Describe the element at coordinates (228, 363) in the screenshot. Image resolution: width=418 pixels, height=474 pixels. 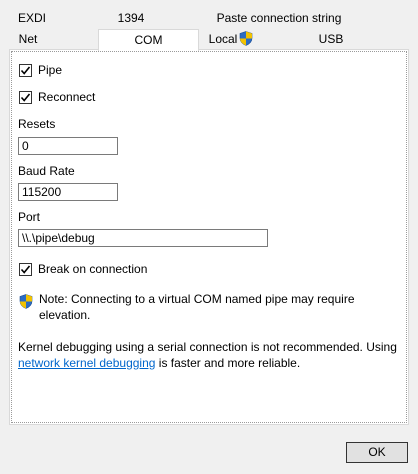
I see `serial-warning-after: is faster and more reliable.` at that location.